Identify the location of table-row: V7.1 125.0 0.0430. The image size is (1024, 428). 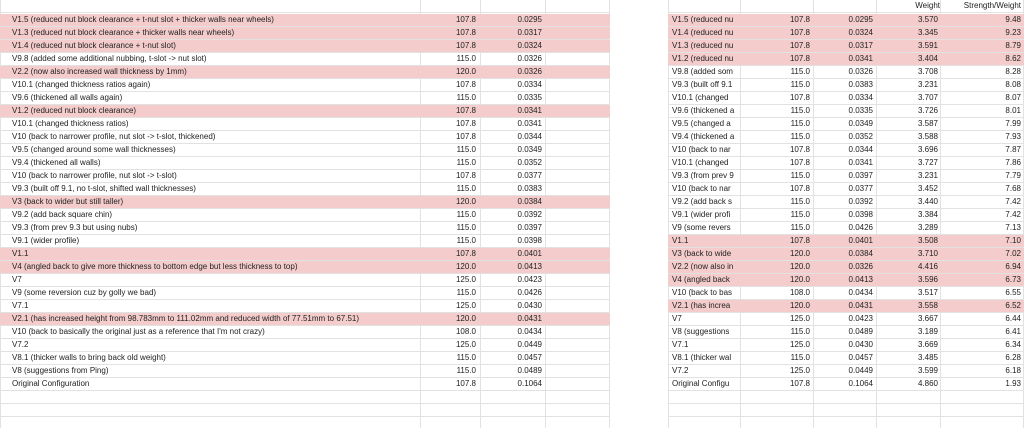
(305, 306).